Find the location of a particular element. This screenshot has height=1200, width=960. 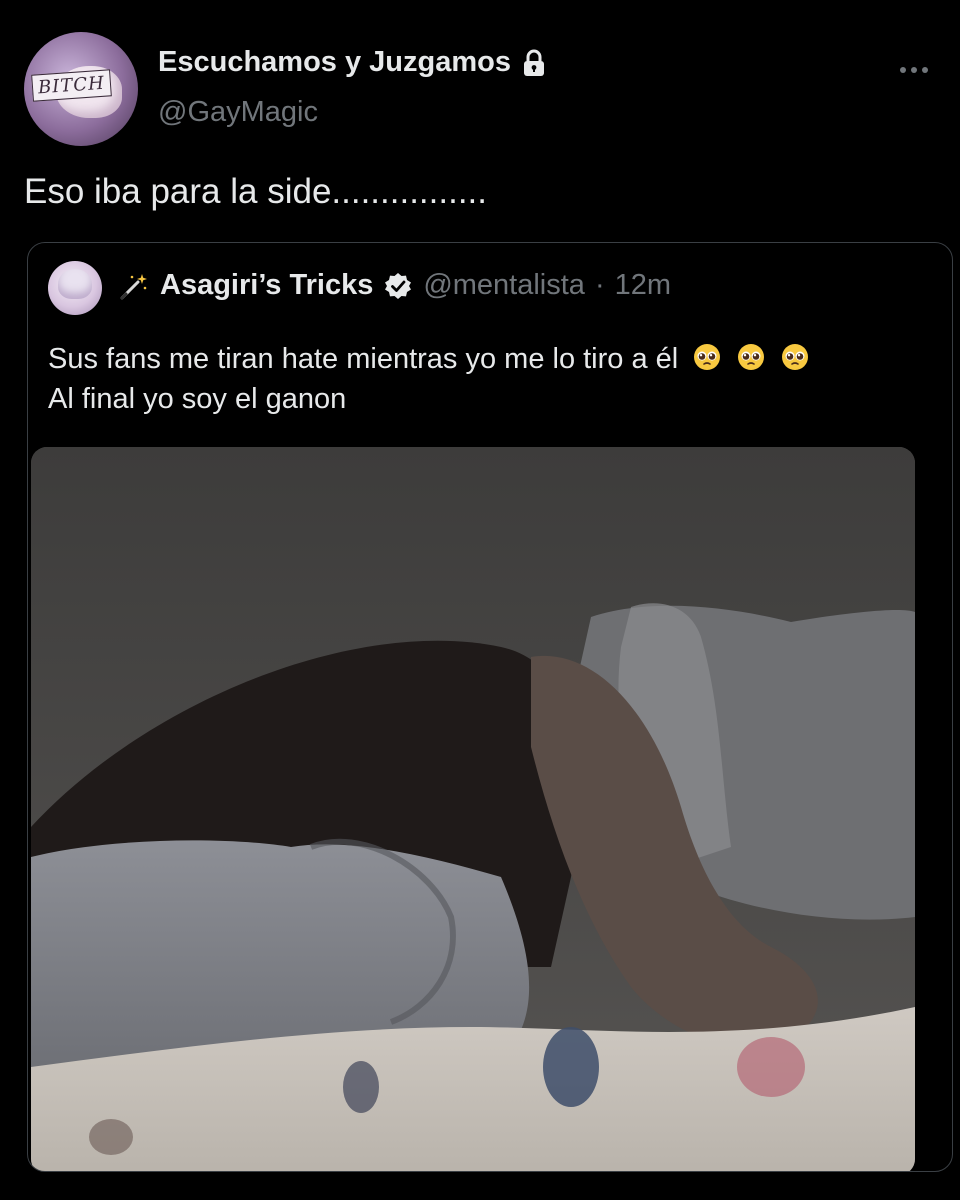

quoted-avatar-image is located at coordinates (75, 284).